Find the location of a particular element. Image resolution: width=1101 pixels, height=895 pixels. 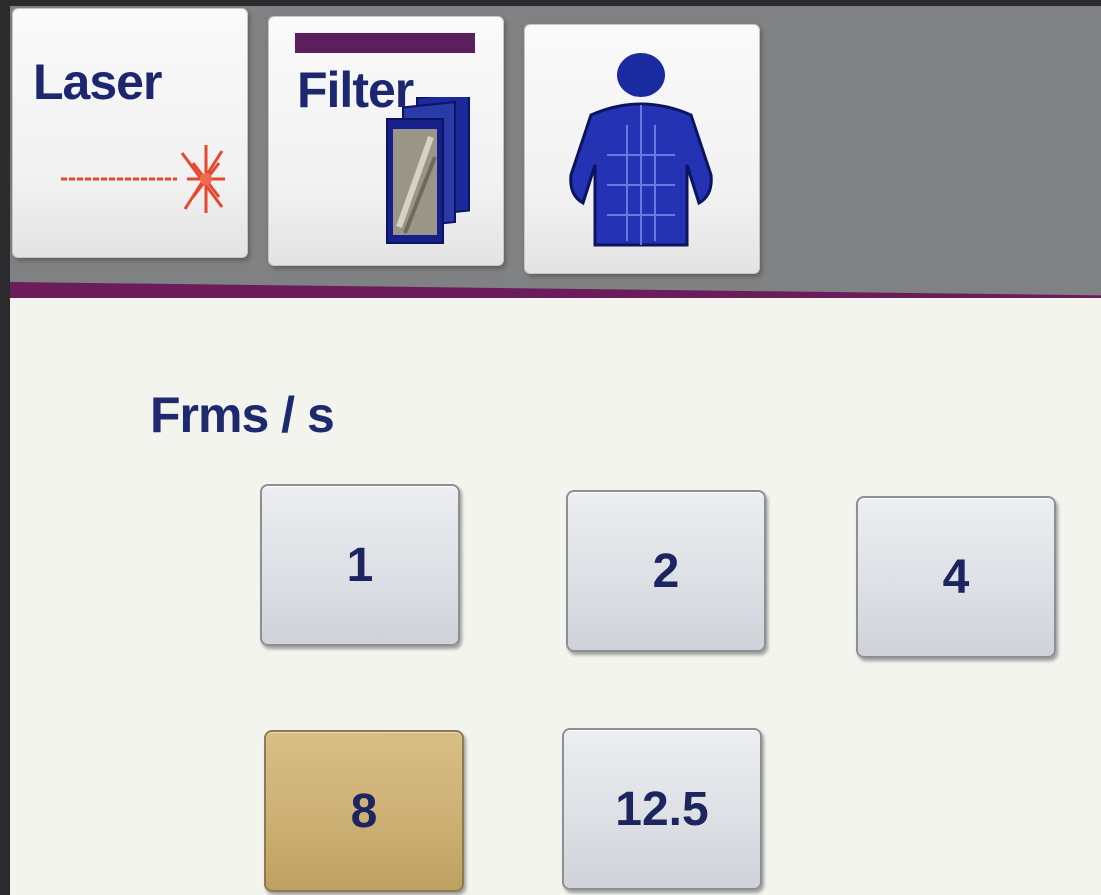

tab-laser-label: Laser is located at coordinates (97, 82).